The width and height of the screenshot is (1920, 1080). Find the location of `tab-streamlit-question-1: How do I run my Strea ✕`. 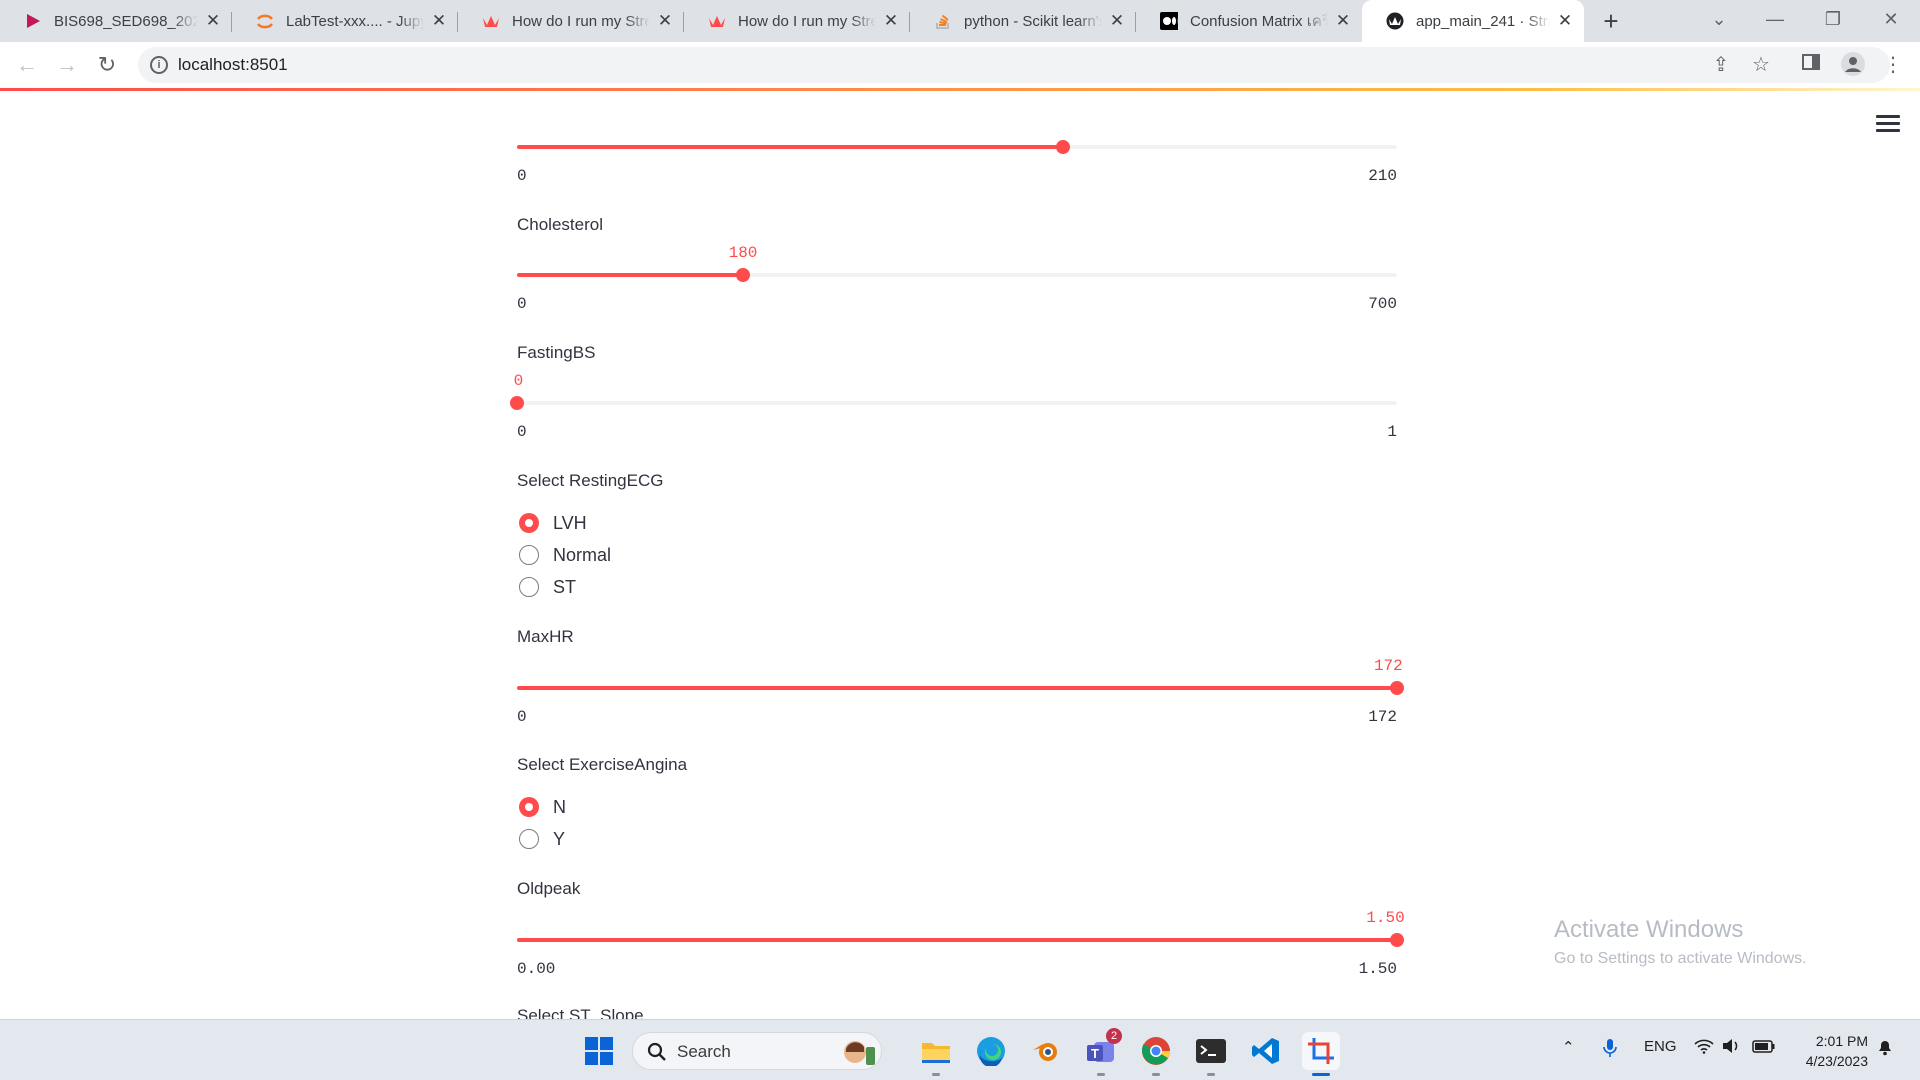

tab-streamlit-question-1: How do I run my Strea ✕ is located at coordinates (571, 21).